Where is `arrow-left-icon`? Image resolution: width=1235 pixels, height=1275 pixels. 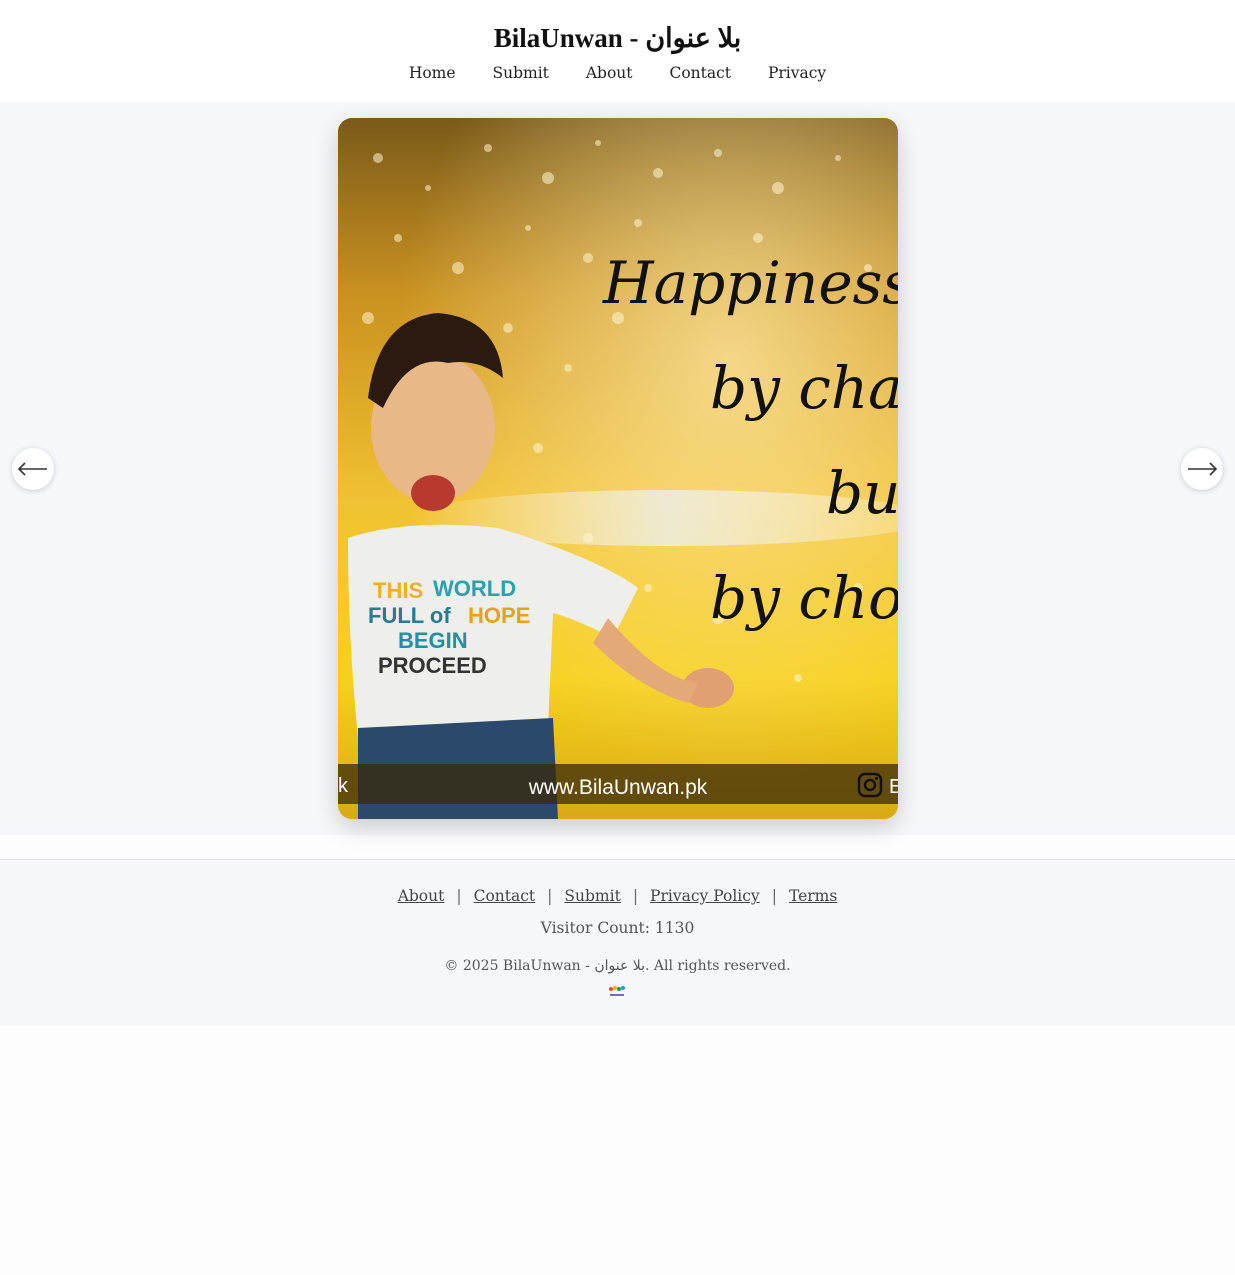 arrow-left-icon is located at coordinates (32, 469).